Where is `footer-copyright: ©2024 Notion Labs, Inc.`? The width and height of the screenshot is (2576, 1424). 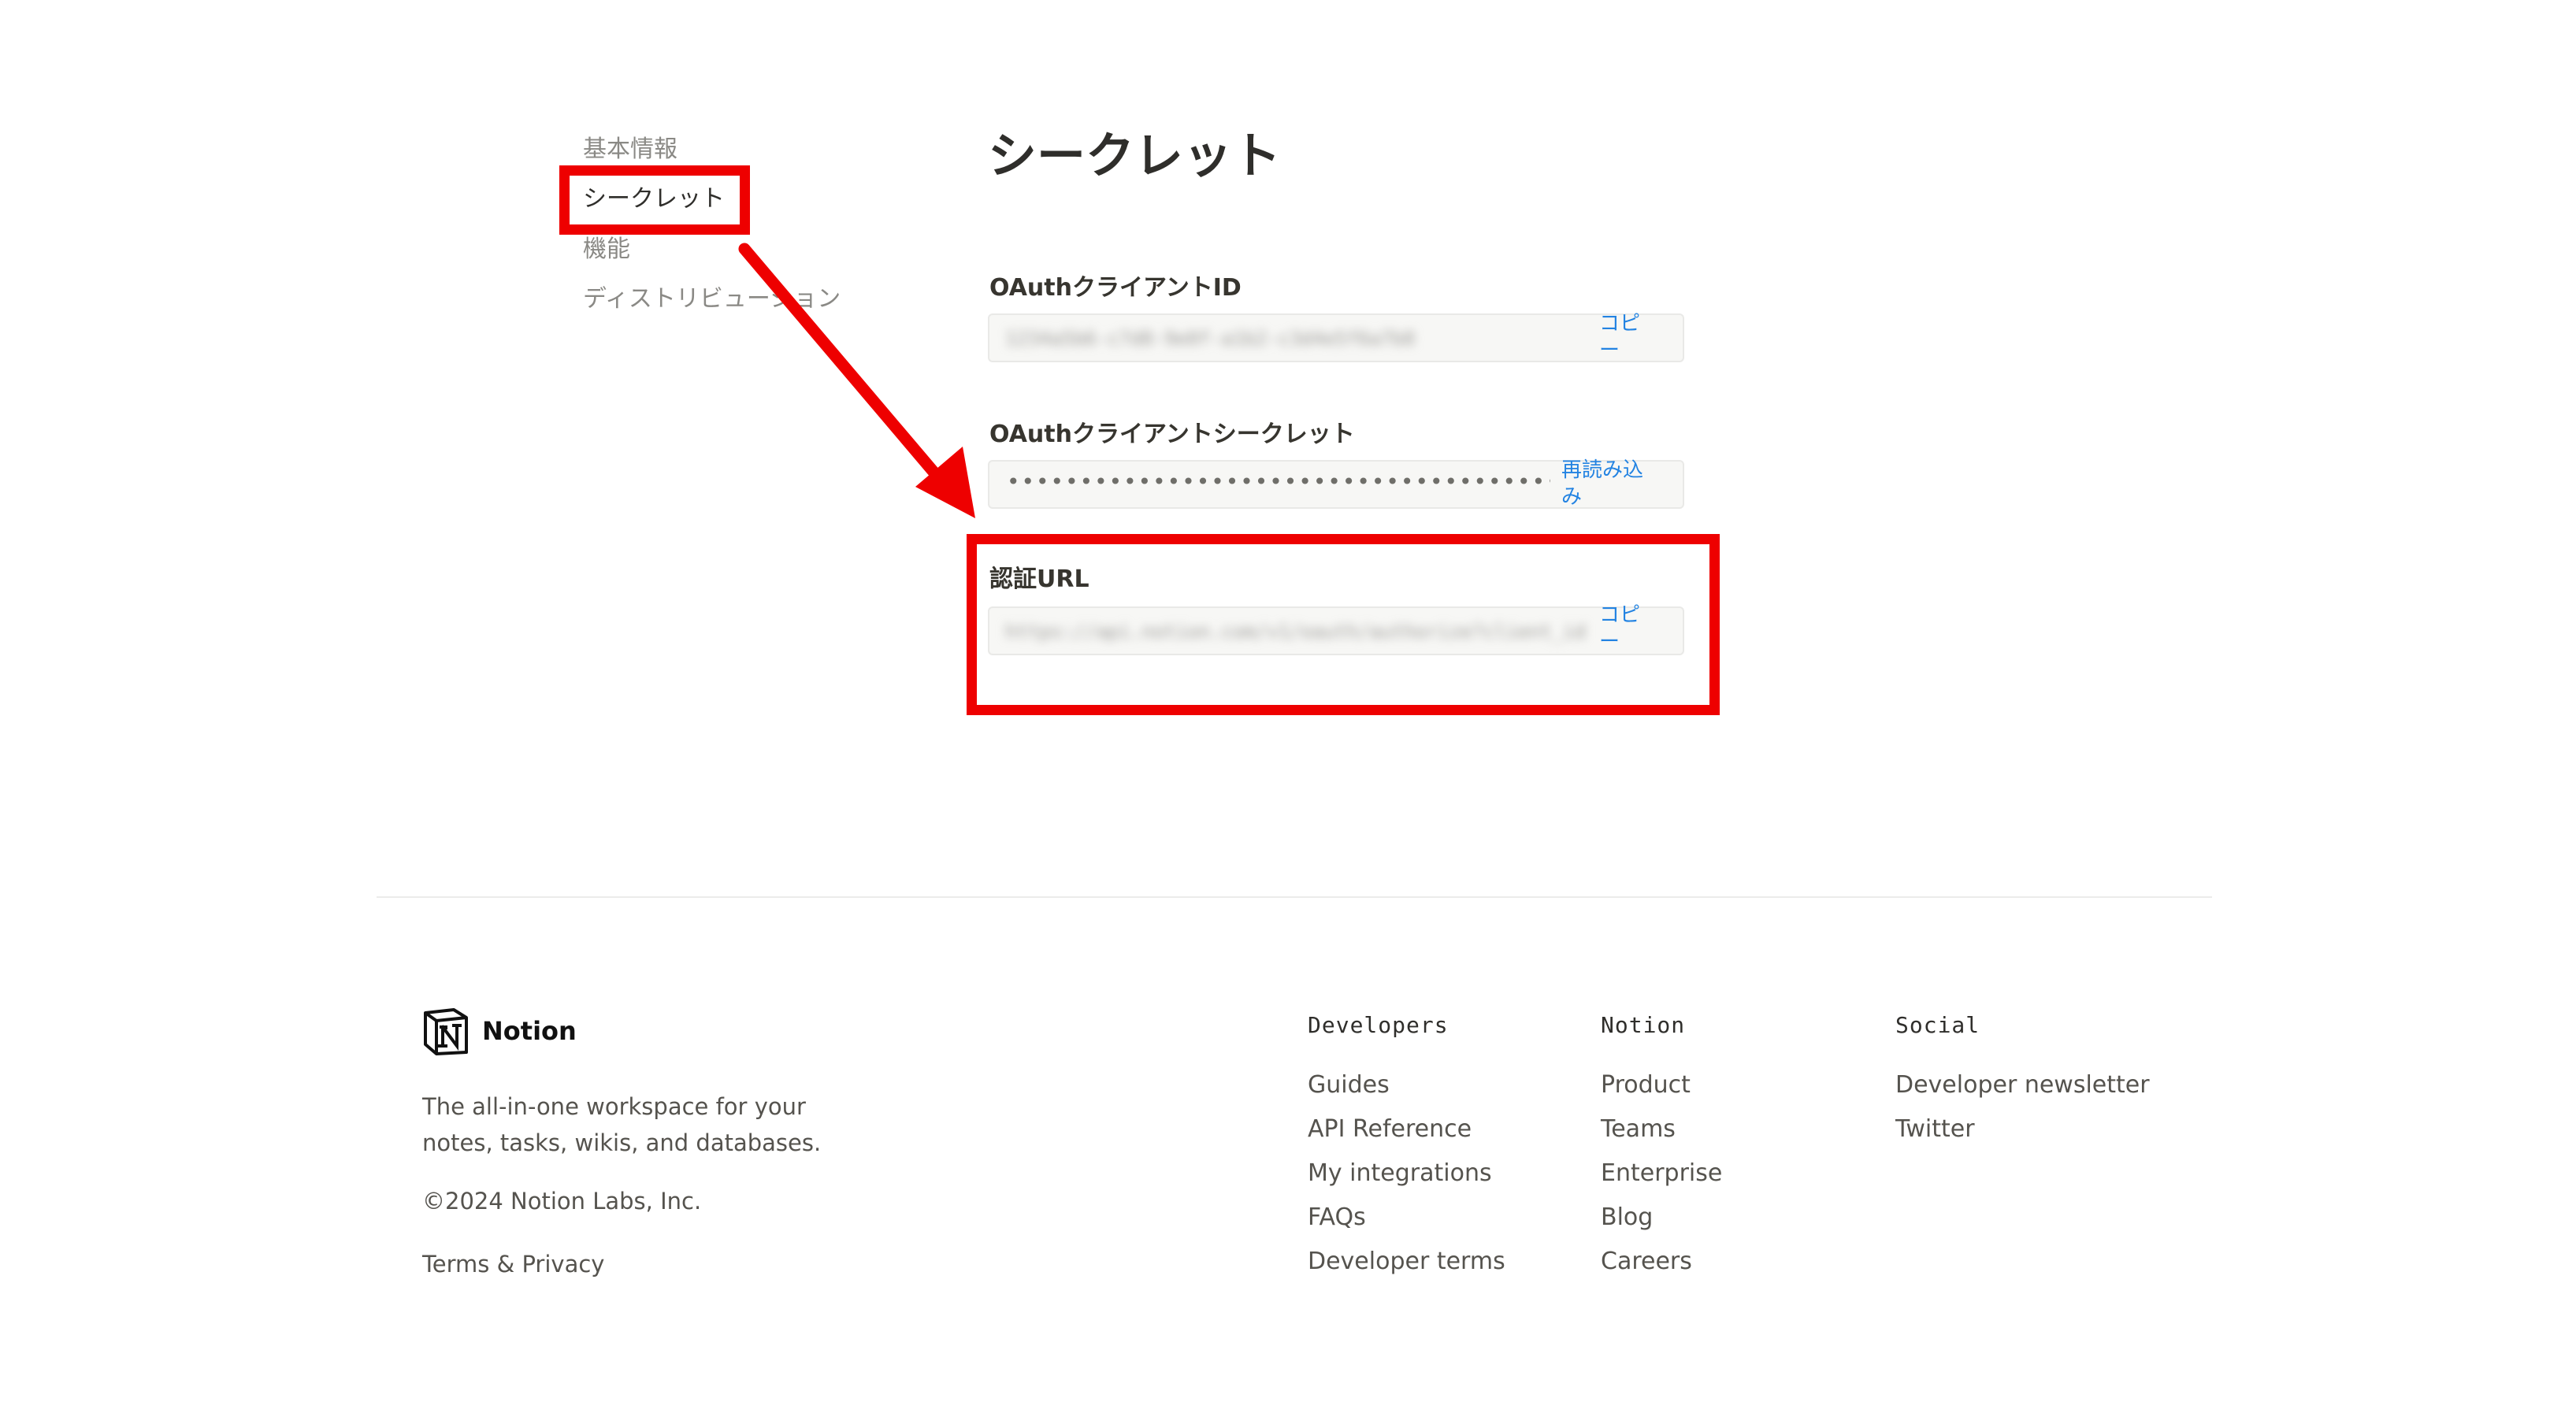 footer-copyright: ©2024 Notion Labs, Inc. is located at coordinates (562, 1201).